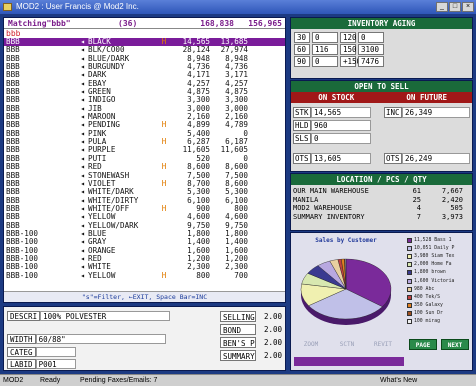  What do you see at coordinates (452, 191) in the screenshot?
I see `location-qty: 7,667` at bounding box center [452, 191].